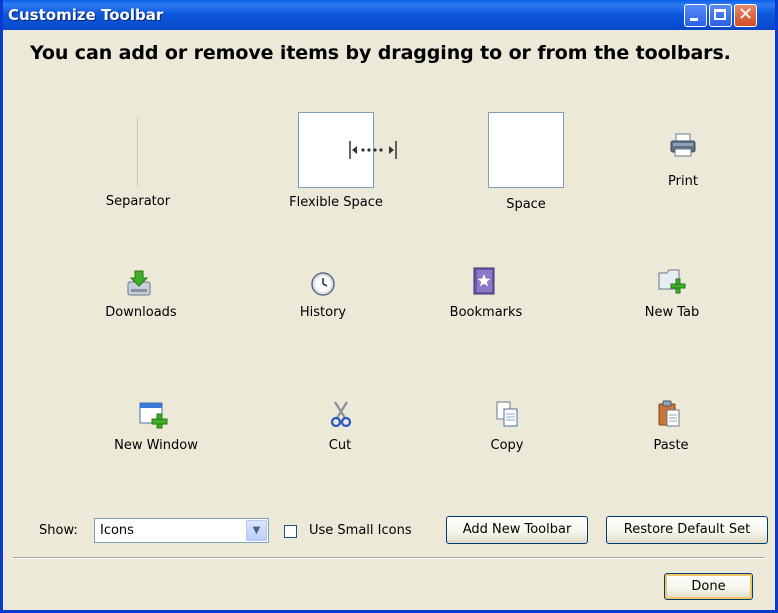  I want to click on new-window-icon, so click(153, 415).